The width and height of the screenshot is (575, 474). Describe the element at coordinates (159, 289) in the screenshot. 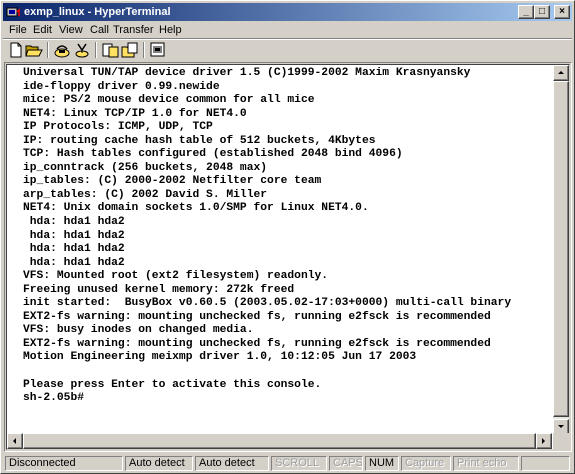

I see `terminal-line: Freeing unused kernel memory: 272k freed` at that location.